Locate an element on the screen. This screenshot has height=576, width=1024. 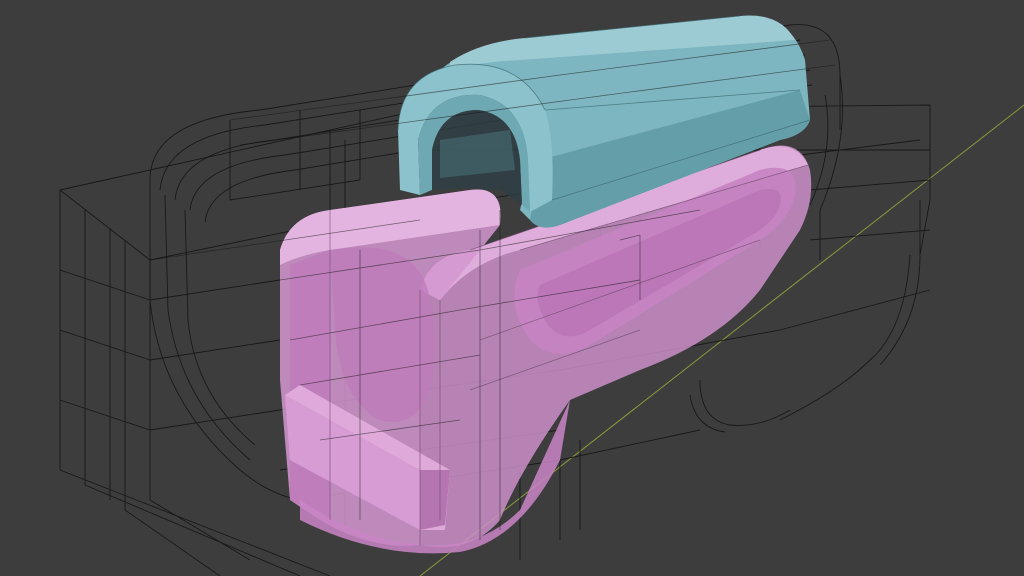
clip-body-left-front is located at coordinates (310, 385).